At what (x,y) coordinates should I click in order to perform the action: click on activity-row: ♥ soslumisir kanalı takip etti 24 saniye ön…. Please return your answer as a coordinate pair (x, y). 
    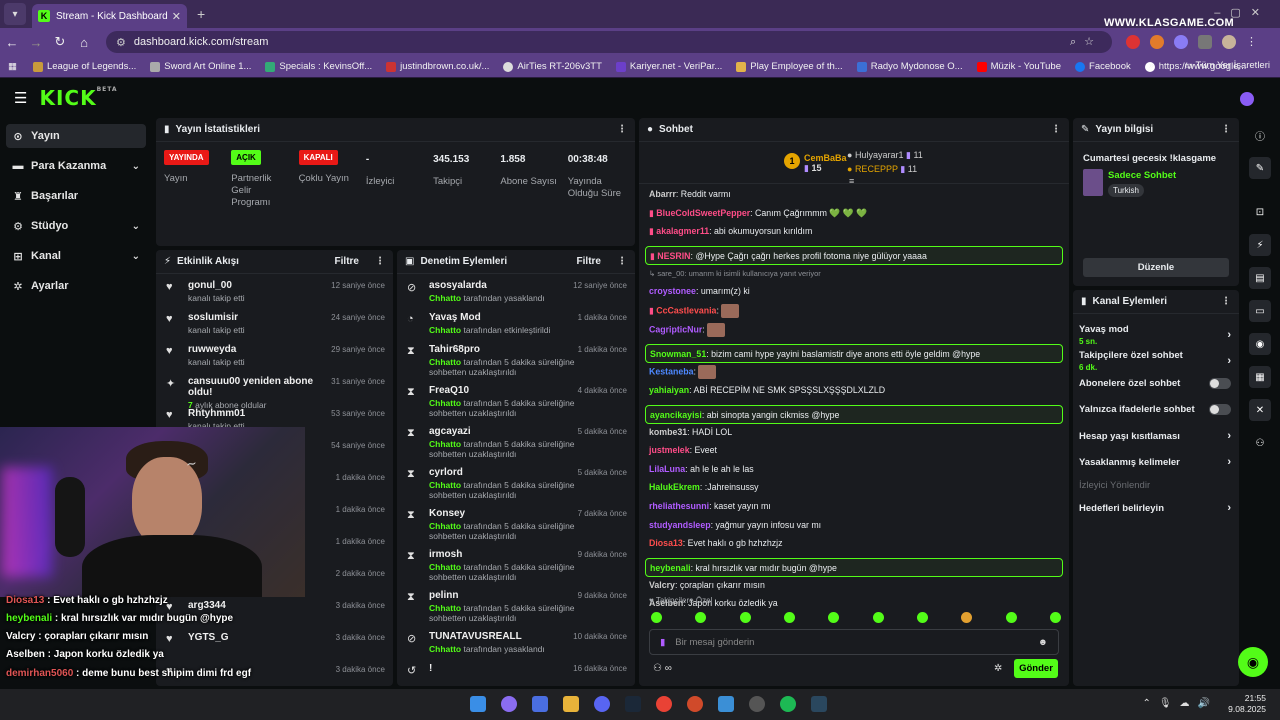
    Looking at the image, I should click on (274, 322).